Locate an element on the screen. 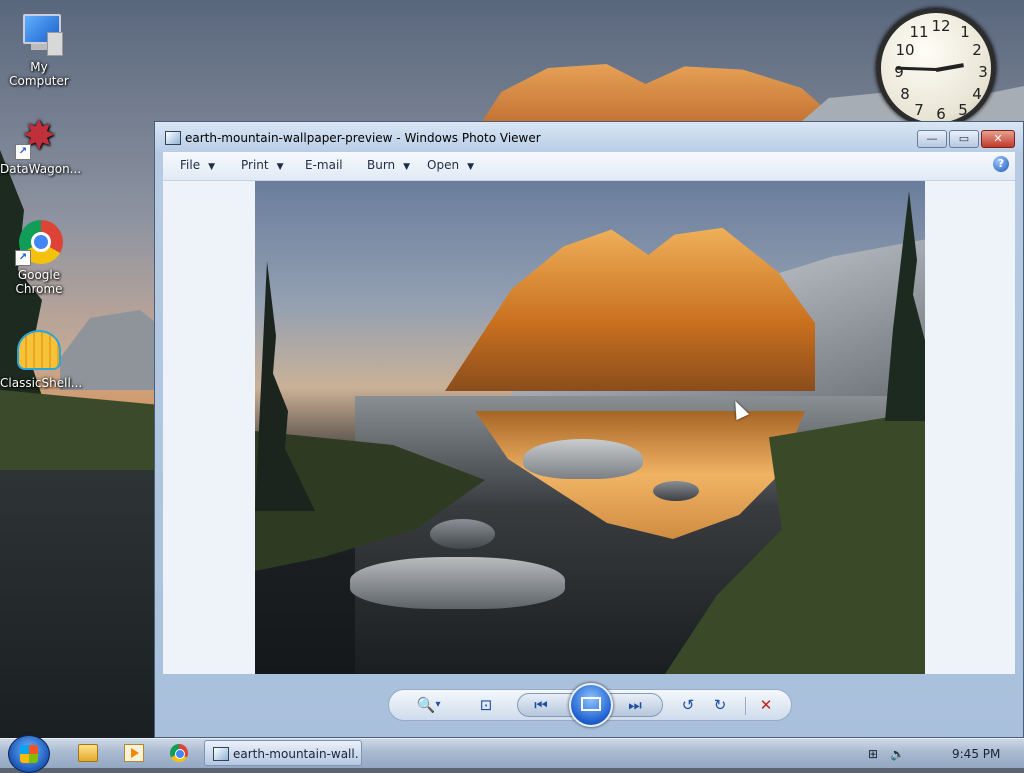 This screenshot has width=1024, height=773. menu-open: Open ▼ is located at coordinates (450, 165).